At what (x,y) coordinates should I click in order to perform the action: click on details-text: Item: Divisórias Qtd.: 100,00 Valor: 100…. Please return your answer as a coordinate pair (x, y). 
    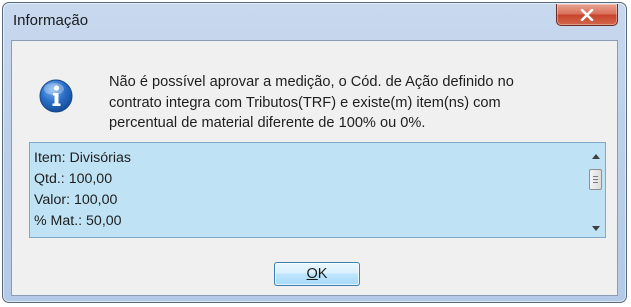
    Looking at the image, I should click on (82, 190).